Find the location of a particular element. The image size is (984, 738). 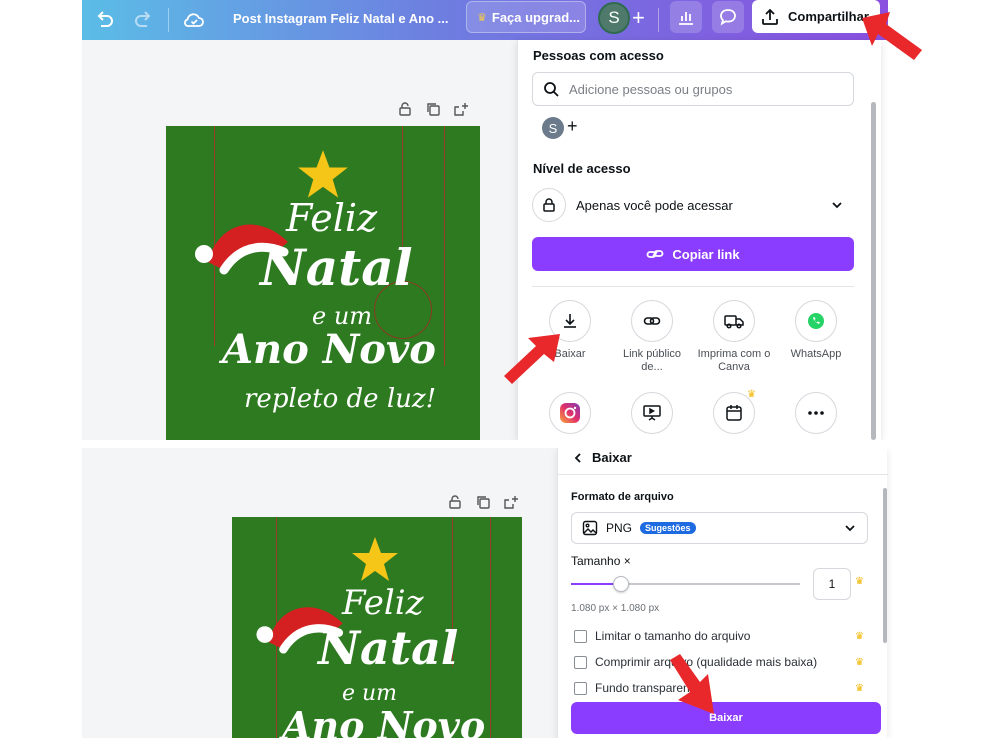

design-preview-2: Feliz Natal e um Ano Novo is located at coordinates (377, 627).